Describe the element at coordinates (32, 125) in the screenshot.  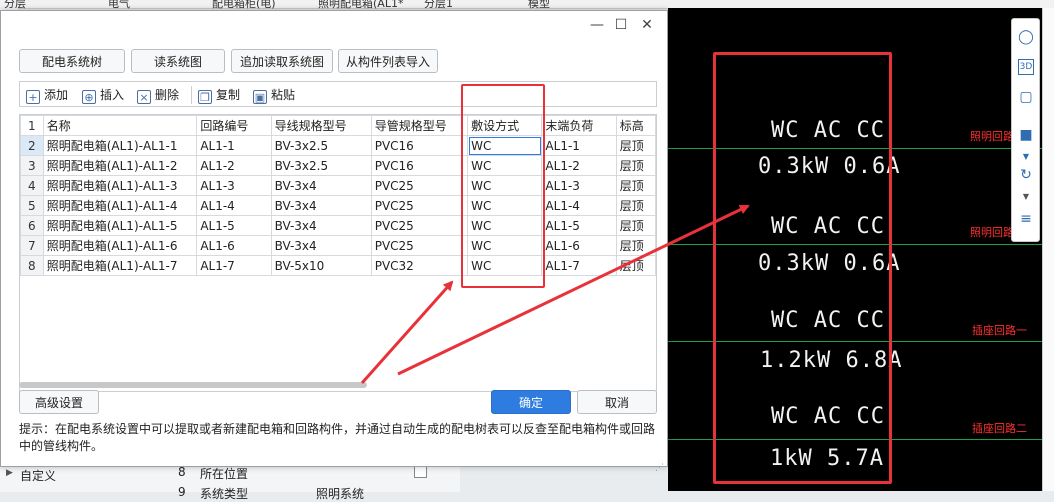
I see `row-number: 1` at that location.